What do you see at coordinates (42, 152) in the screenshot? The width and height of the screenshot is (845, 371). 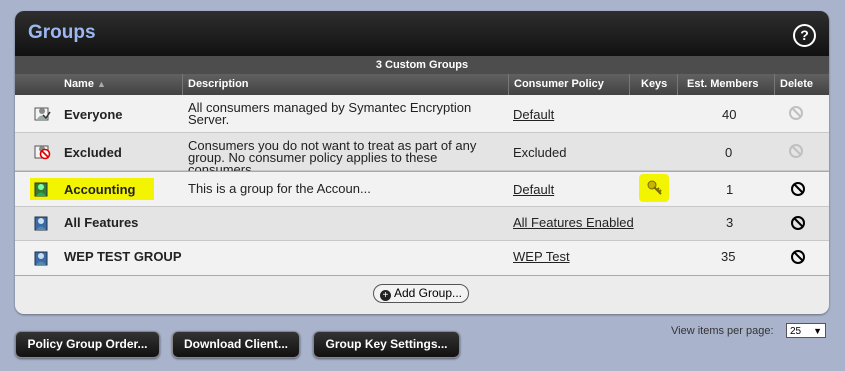 I see `excluded-group-icon` at bounding box center [42, 152].